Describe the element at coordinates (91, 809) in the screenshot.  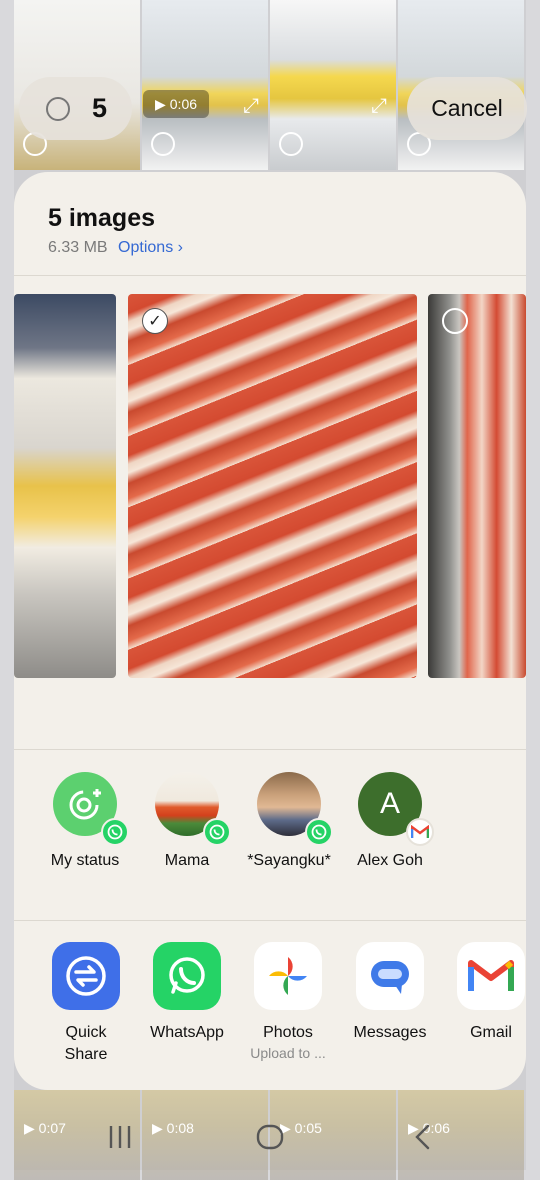
I see `status-avatar` at that location.